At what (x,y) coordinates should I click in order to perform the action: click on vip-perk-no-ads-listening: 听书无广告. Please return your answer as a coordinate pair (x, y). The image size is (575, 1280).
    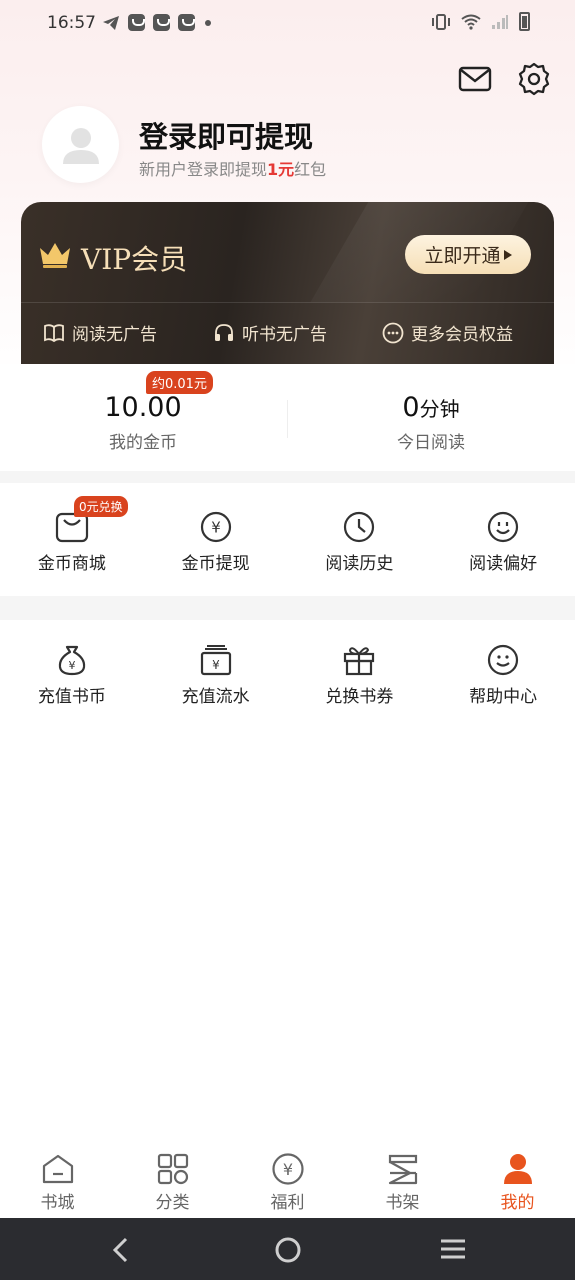
    Looking at the image, I should click on (270, 332).